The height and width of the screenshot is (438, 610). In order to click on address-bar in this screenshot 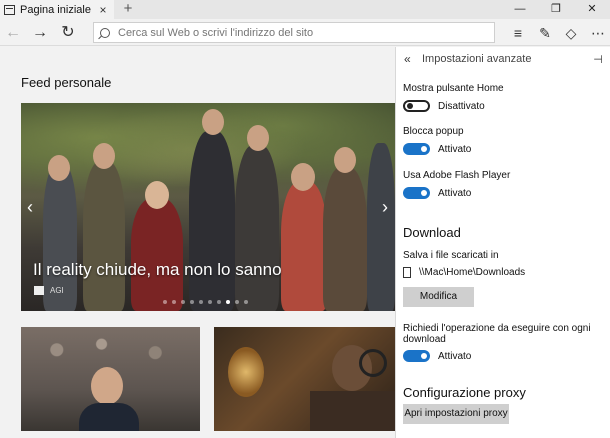, I will do `click(294, 32)`.